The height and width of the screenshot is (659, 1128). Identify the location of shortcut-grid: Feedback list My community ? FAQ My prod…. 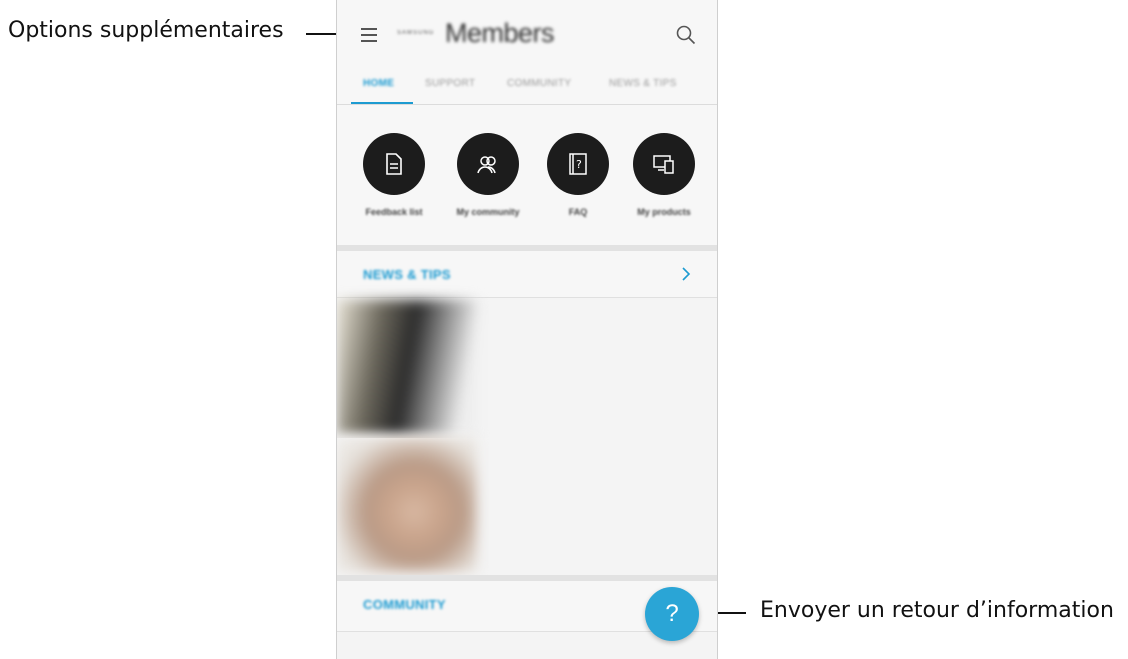
(527, 178).